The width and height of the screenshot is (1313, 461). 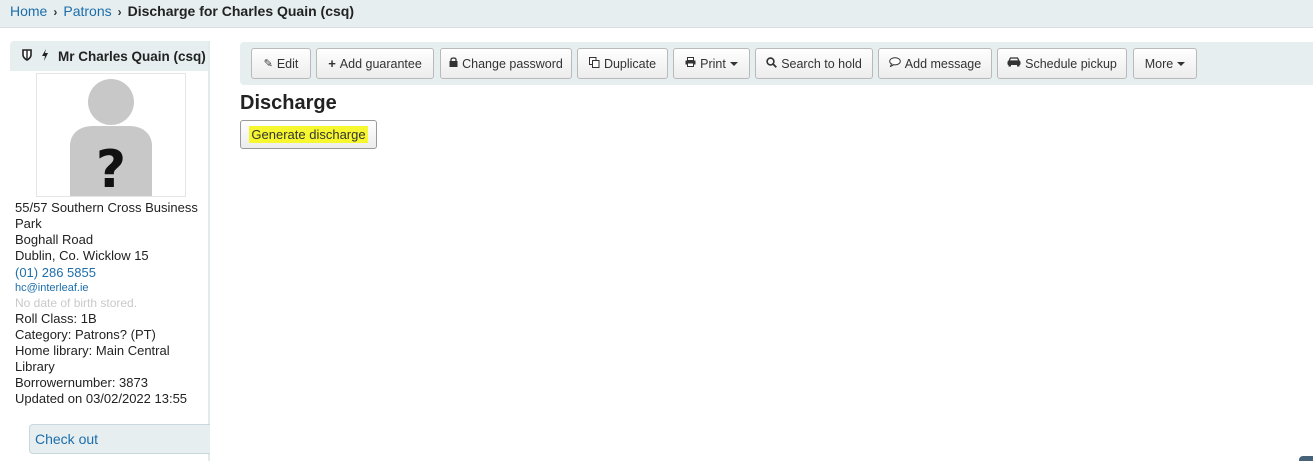 What do you see at coordinates (772, 63) in the screenshot?
I see `search-icon` at bounding box center [772, 63].